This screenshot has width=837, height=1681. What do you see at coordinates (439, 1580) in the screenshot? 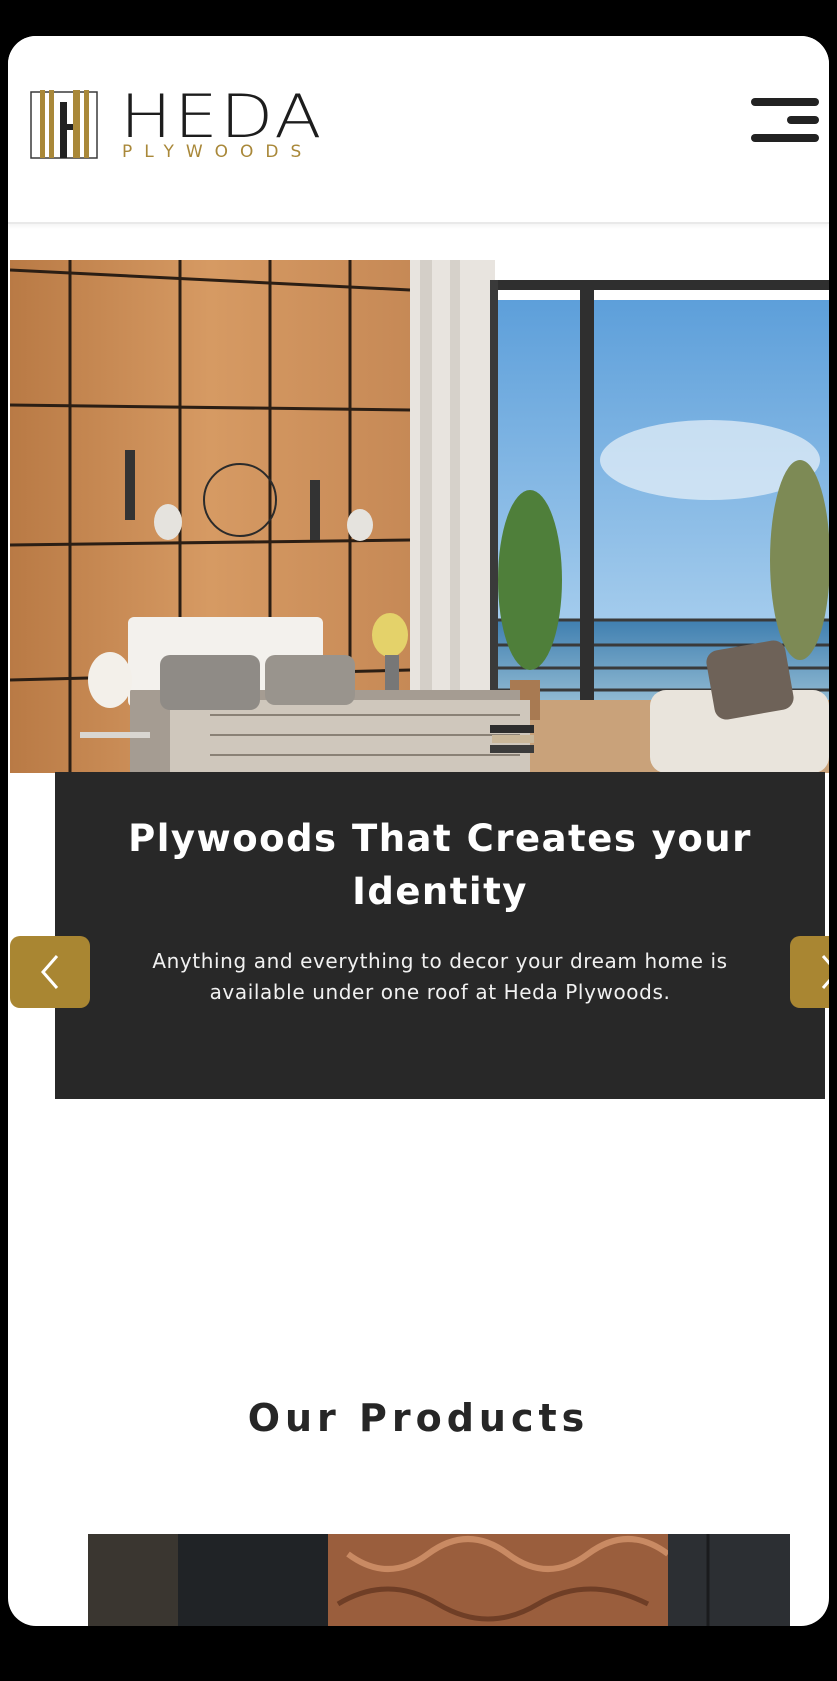
I see `product-image-strip` at bounding box center [439, 1580].